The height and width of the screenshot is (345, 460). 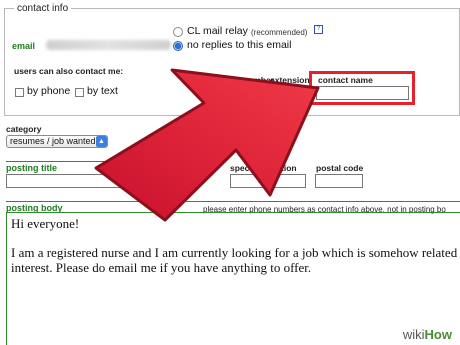 I want to click on watermark-wiki: wiki, so click(x=413, y=334).